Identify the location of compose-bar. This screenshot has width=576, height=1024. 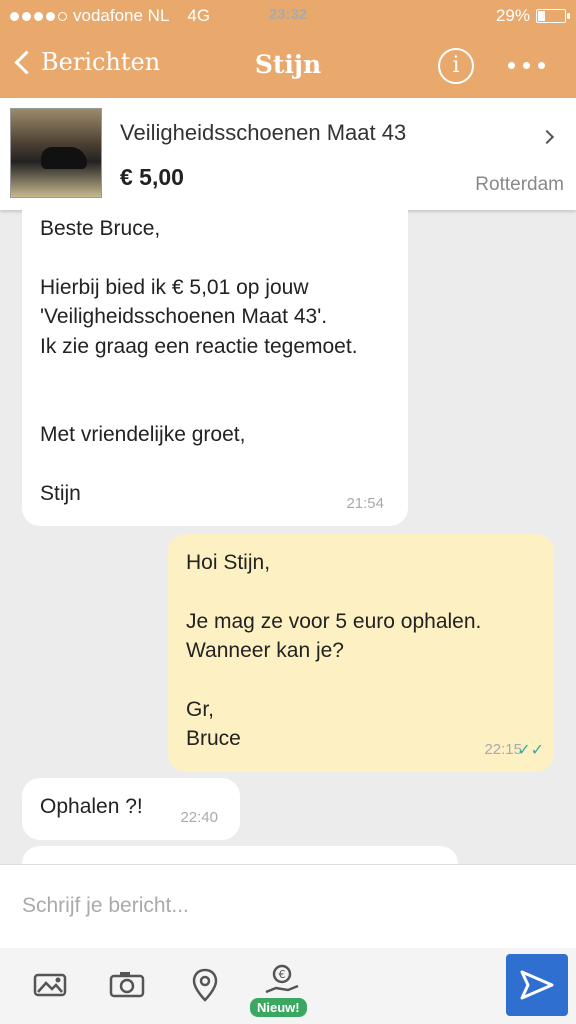
(288, 907).